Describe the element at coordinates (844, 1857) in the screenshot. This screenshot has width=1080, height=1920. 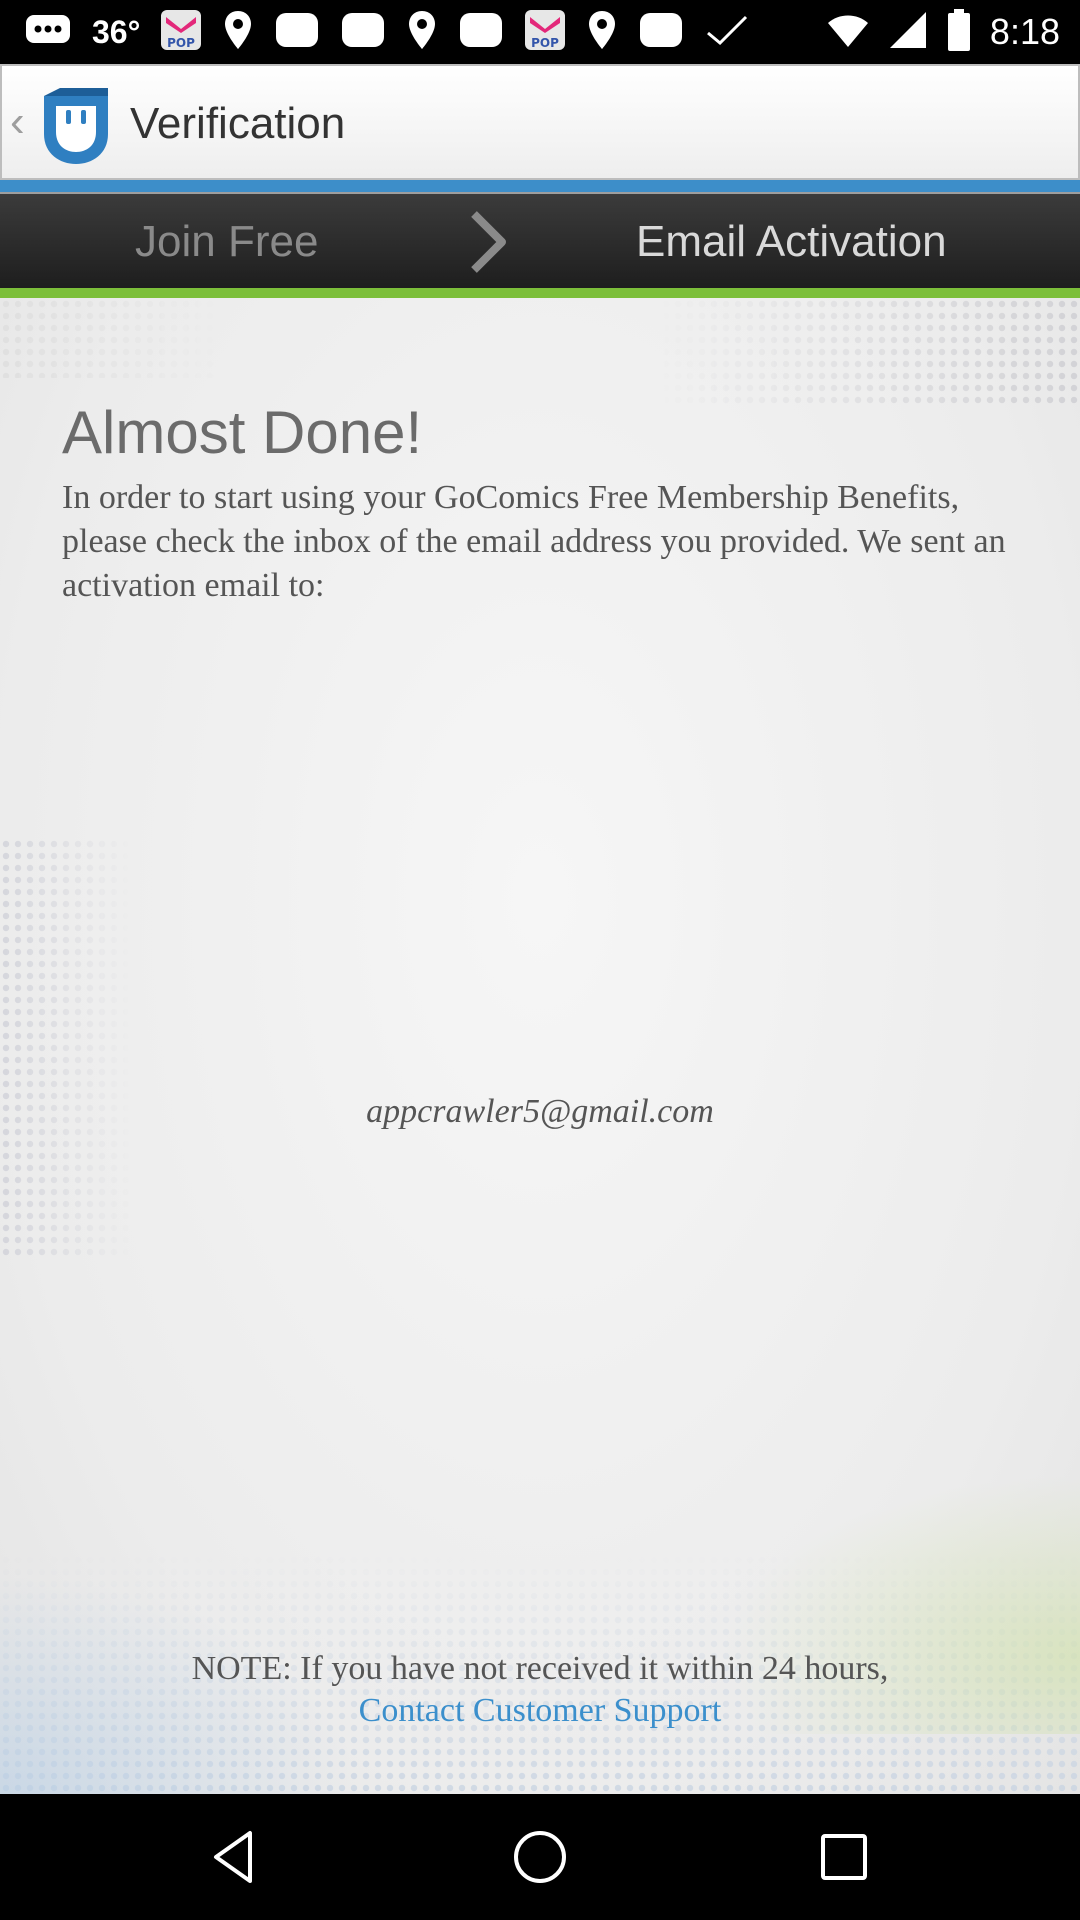
I see `recents-icon` at that location.